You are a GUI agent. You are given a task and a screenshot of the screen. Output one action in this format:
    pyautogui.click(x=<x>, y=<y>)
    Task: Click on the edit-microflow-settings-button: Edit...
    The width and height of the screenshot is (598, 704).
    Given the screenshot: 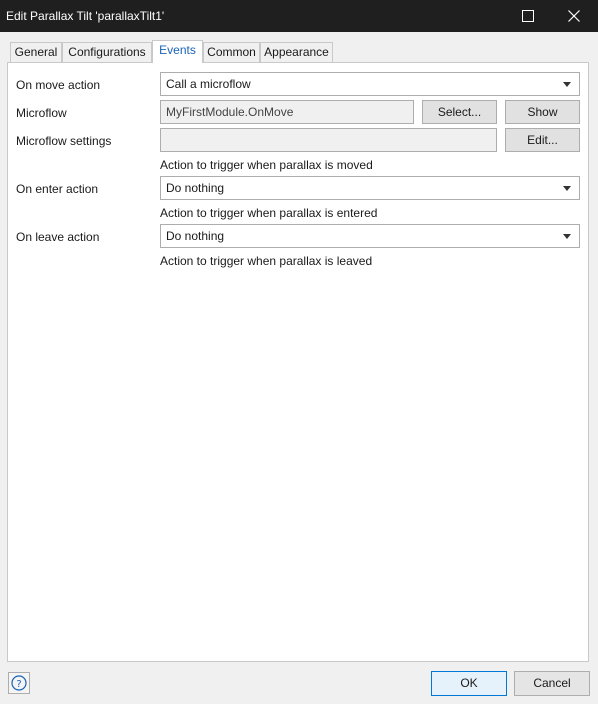 What is the action you would take?
    pyautogui.click(x=542, y=140)
    